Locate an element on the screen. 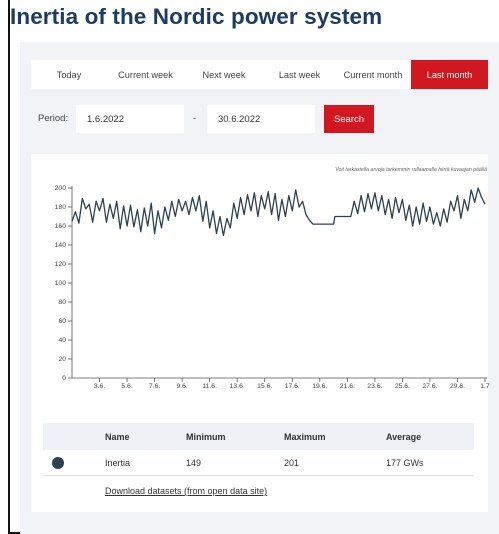 The image size is (499, 534). header-minimum: Minimum is located at coordinates (206, 437).